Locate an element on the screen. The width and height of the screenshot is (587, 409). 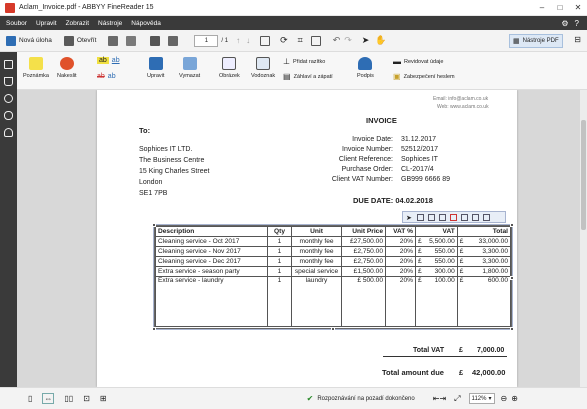
cell: Extra service - laundry is located at coordinates (211, 301).